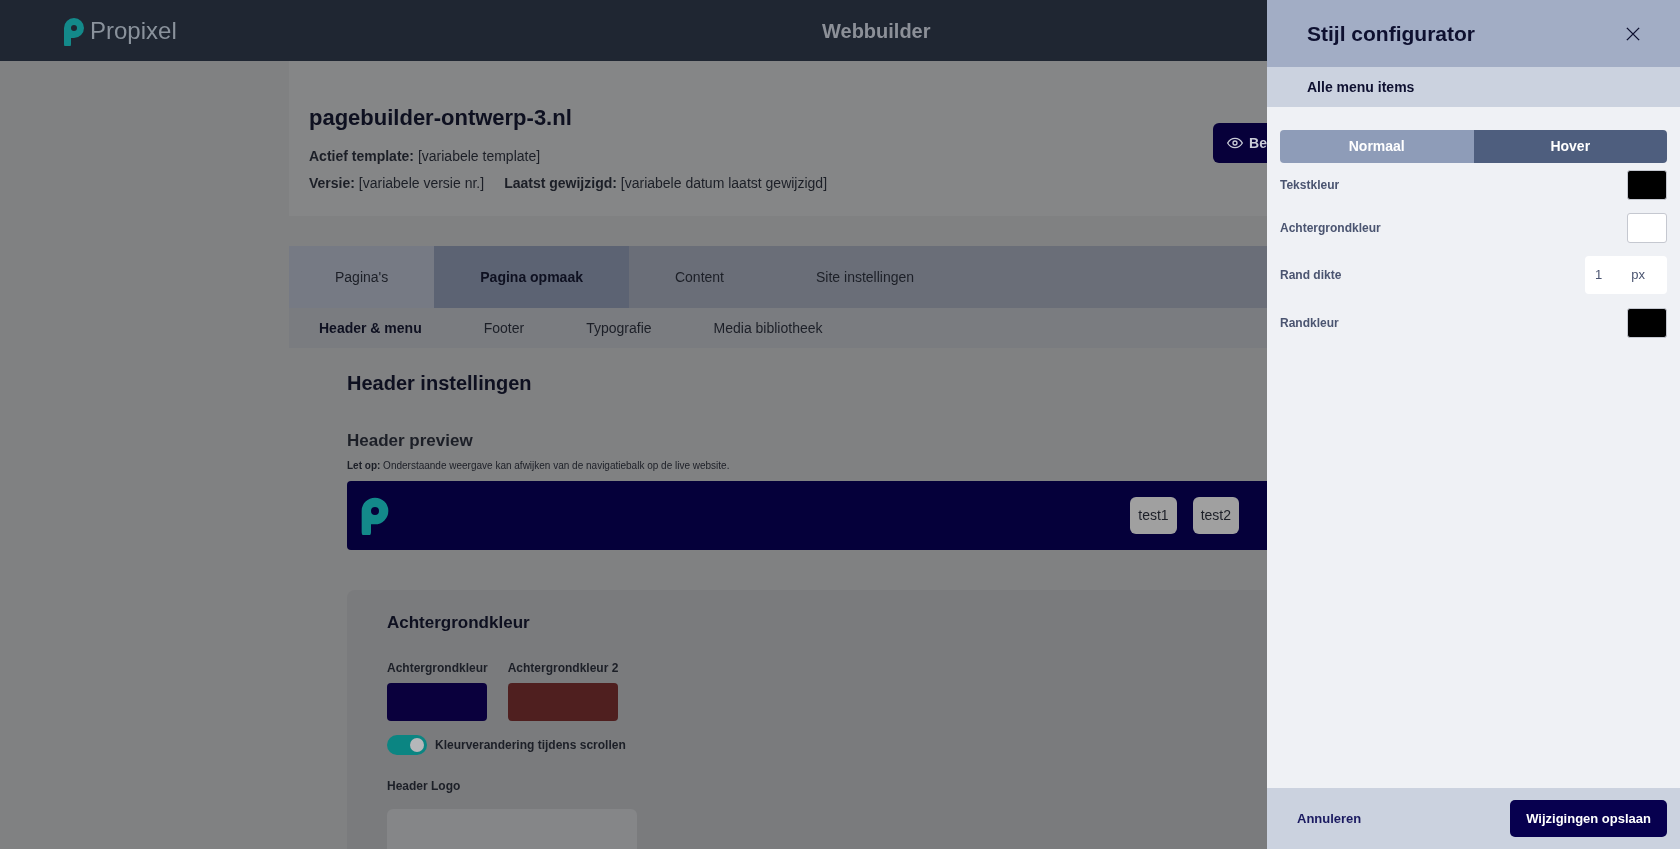 The width and height of the screenshot is (1680, 849). Describe the element at coordinates (1311, 275) in the screenshot. I see `setting-label: Rand dikte` at that location.